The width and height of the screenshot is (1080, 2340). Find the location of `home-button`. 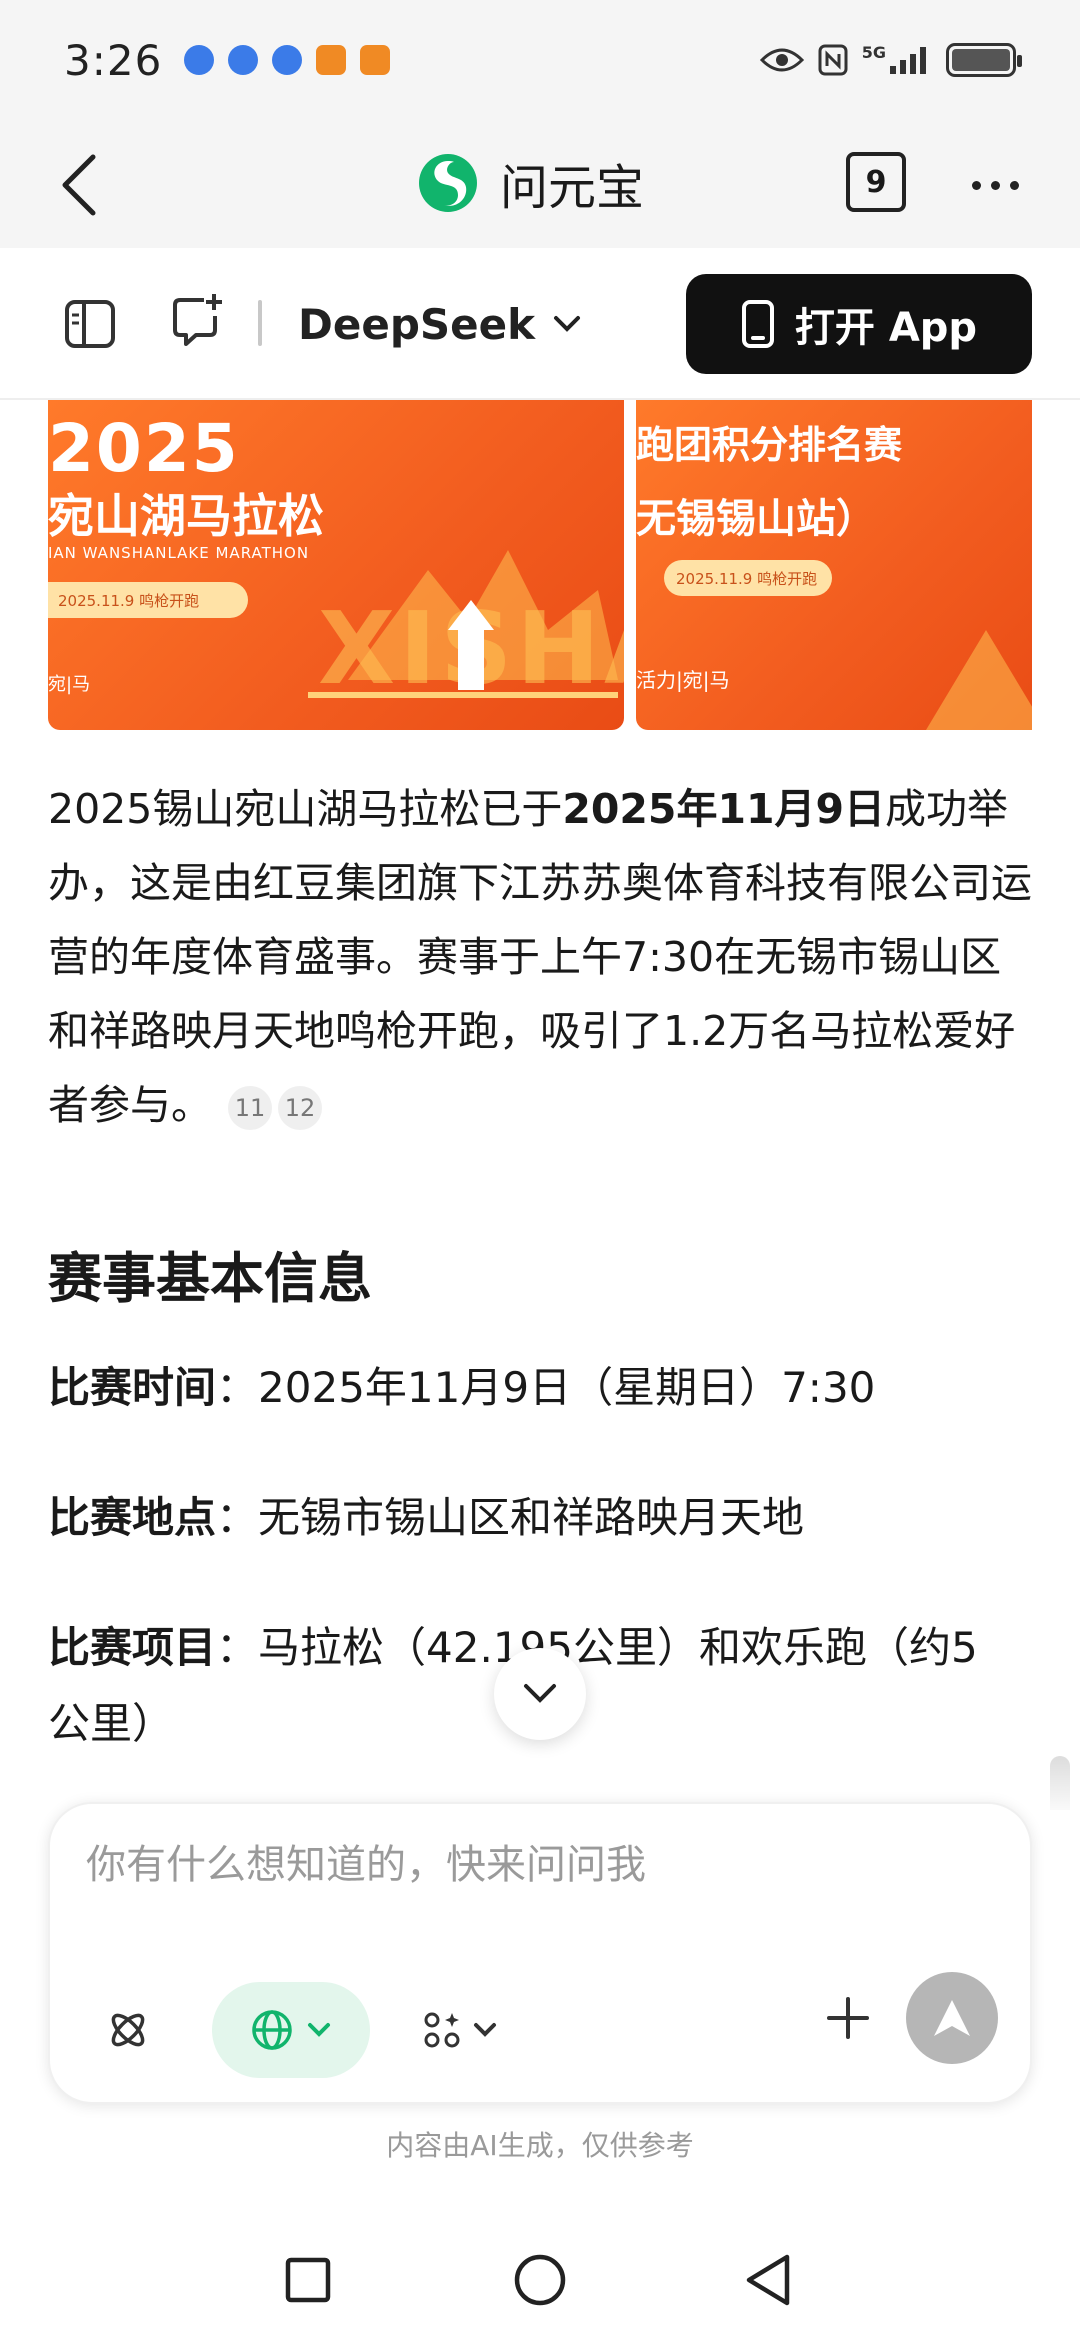

home-button is located at coordinates (540, 2280).